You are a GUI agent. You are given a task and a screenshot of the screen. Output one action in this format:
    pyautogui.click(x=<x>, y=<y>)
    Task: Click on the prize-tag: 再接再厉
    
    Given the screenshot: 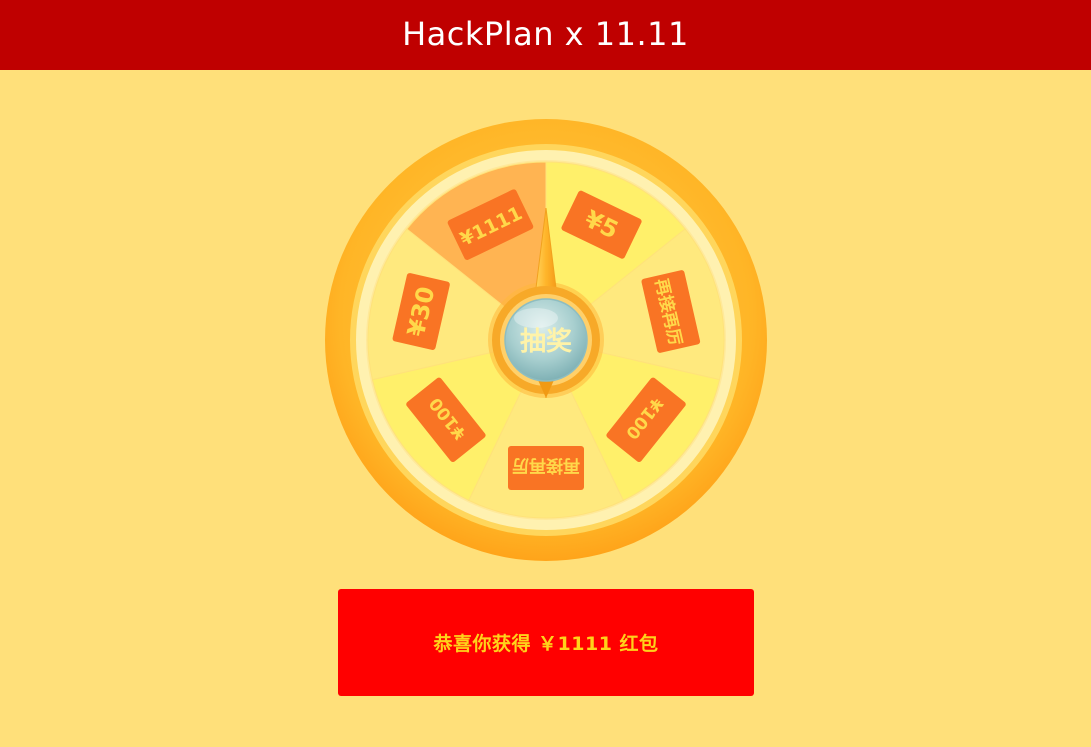 What is the action you would take?
    pyautogui.click(x=546, y=468)
    